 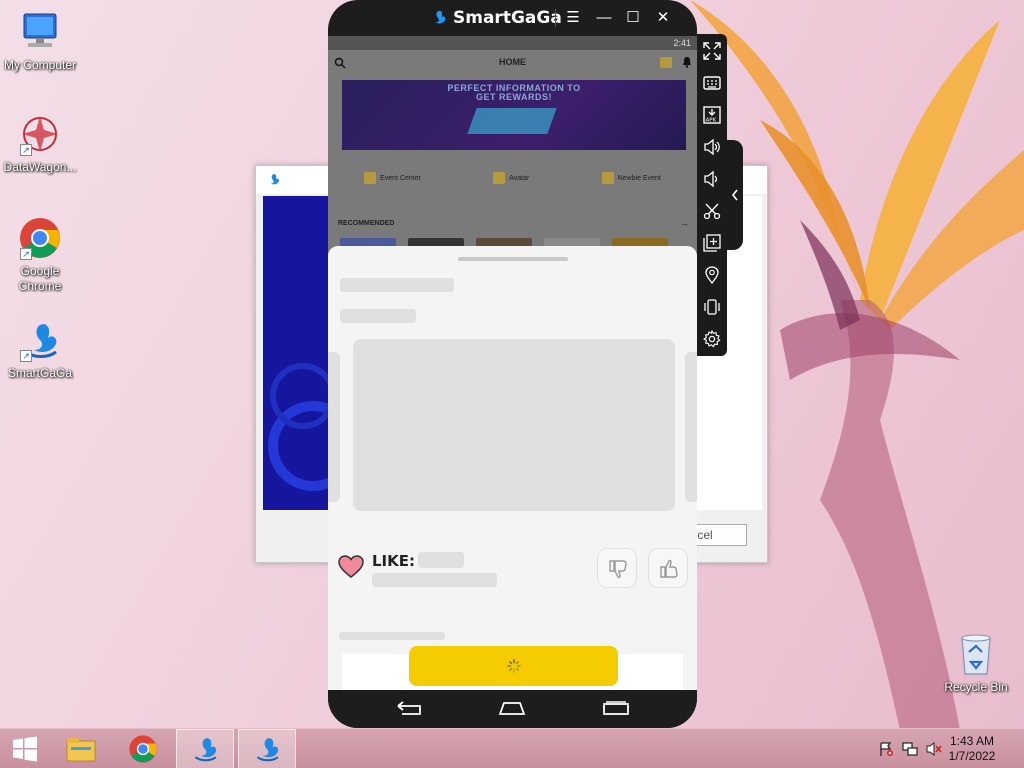 What do you see at coordinates (40, 278) in the screenshot?
I see `desktop-icon-label: Google Chrome` at bounding box center [40, 278].